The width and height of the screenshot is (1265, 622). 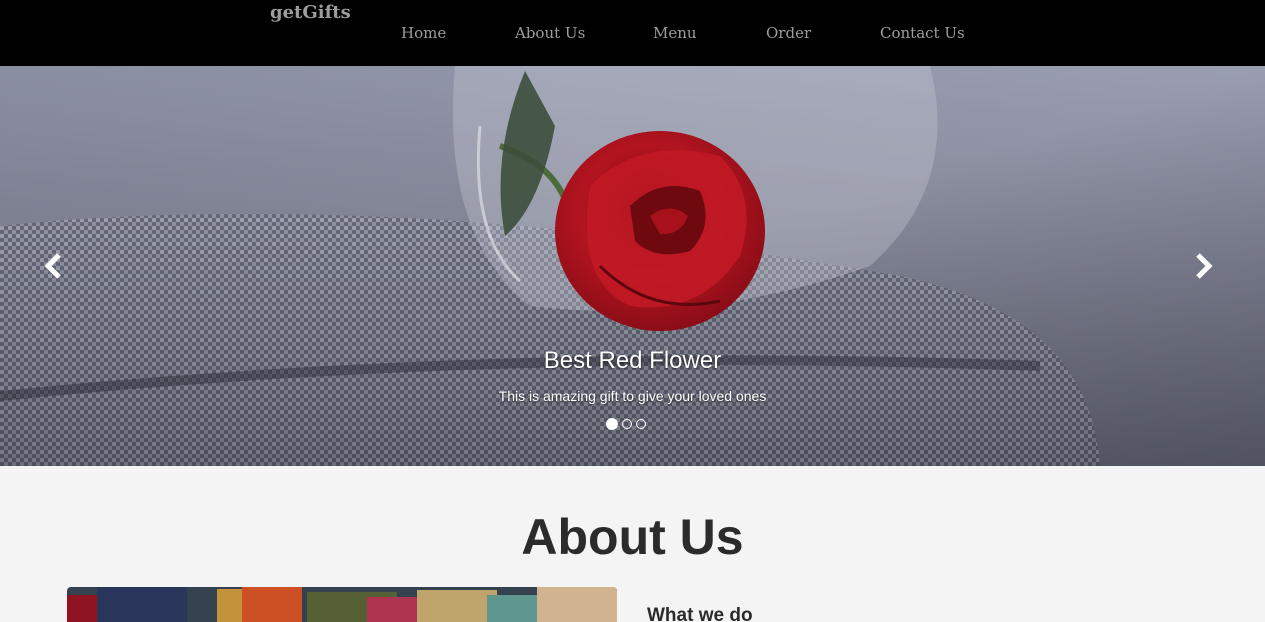 I want to click on nav-link-home: Home, so click(x=423, y=33).